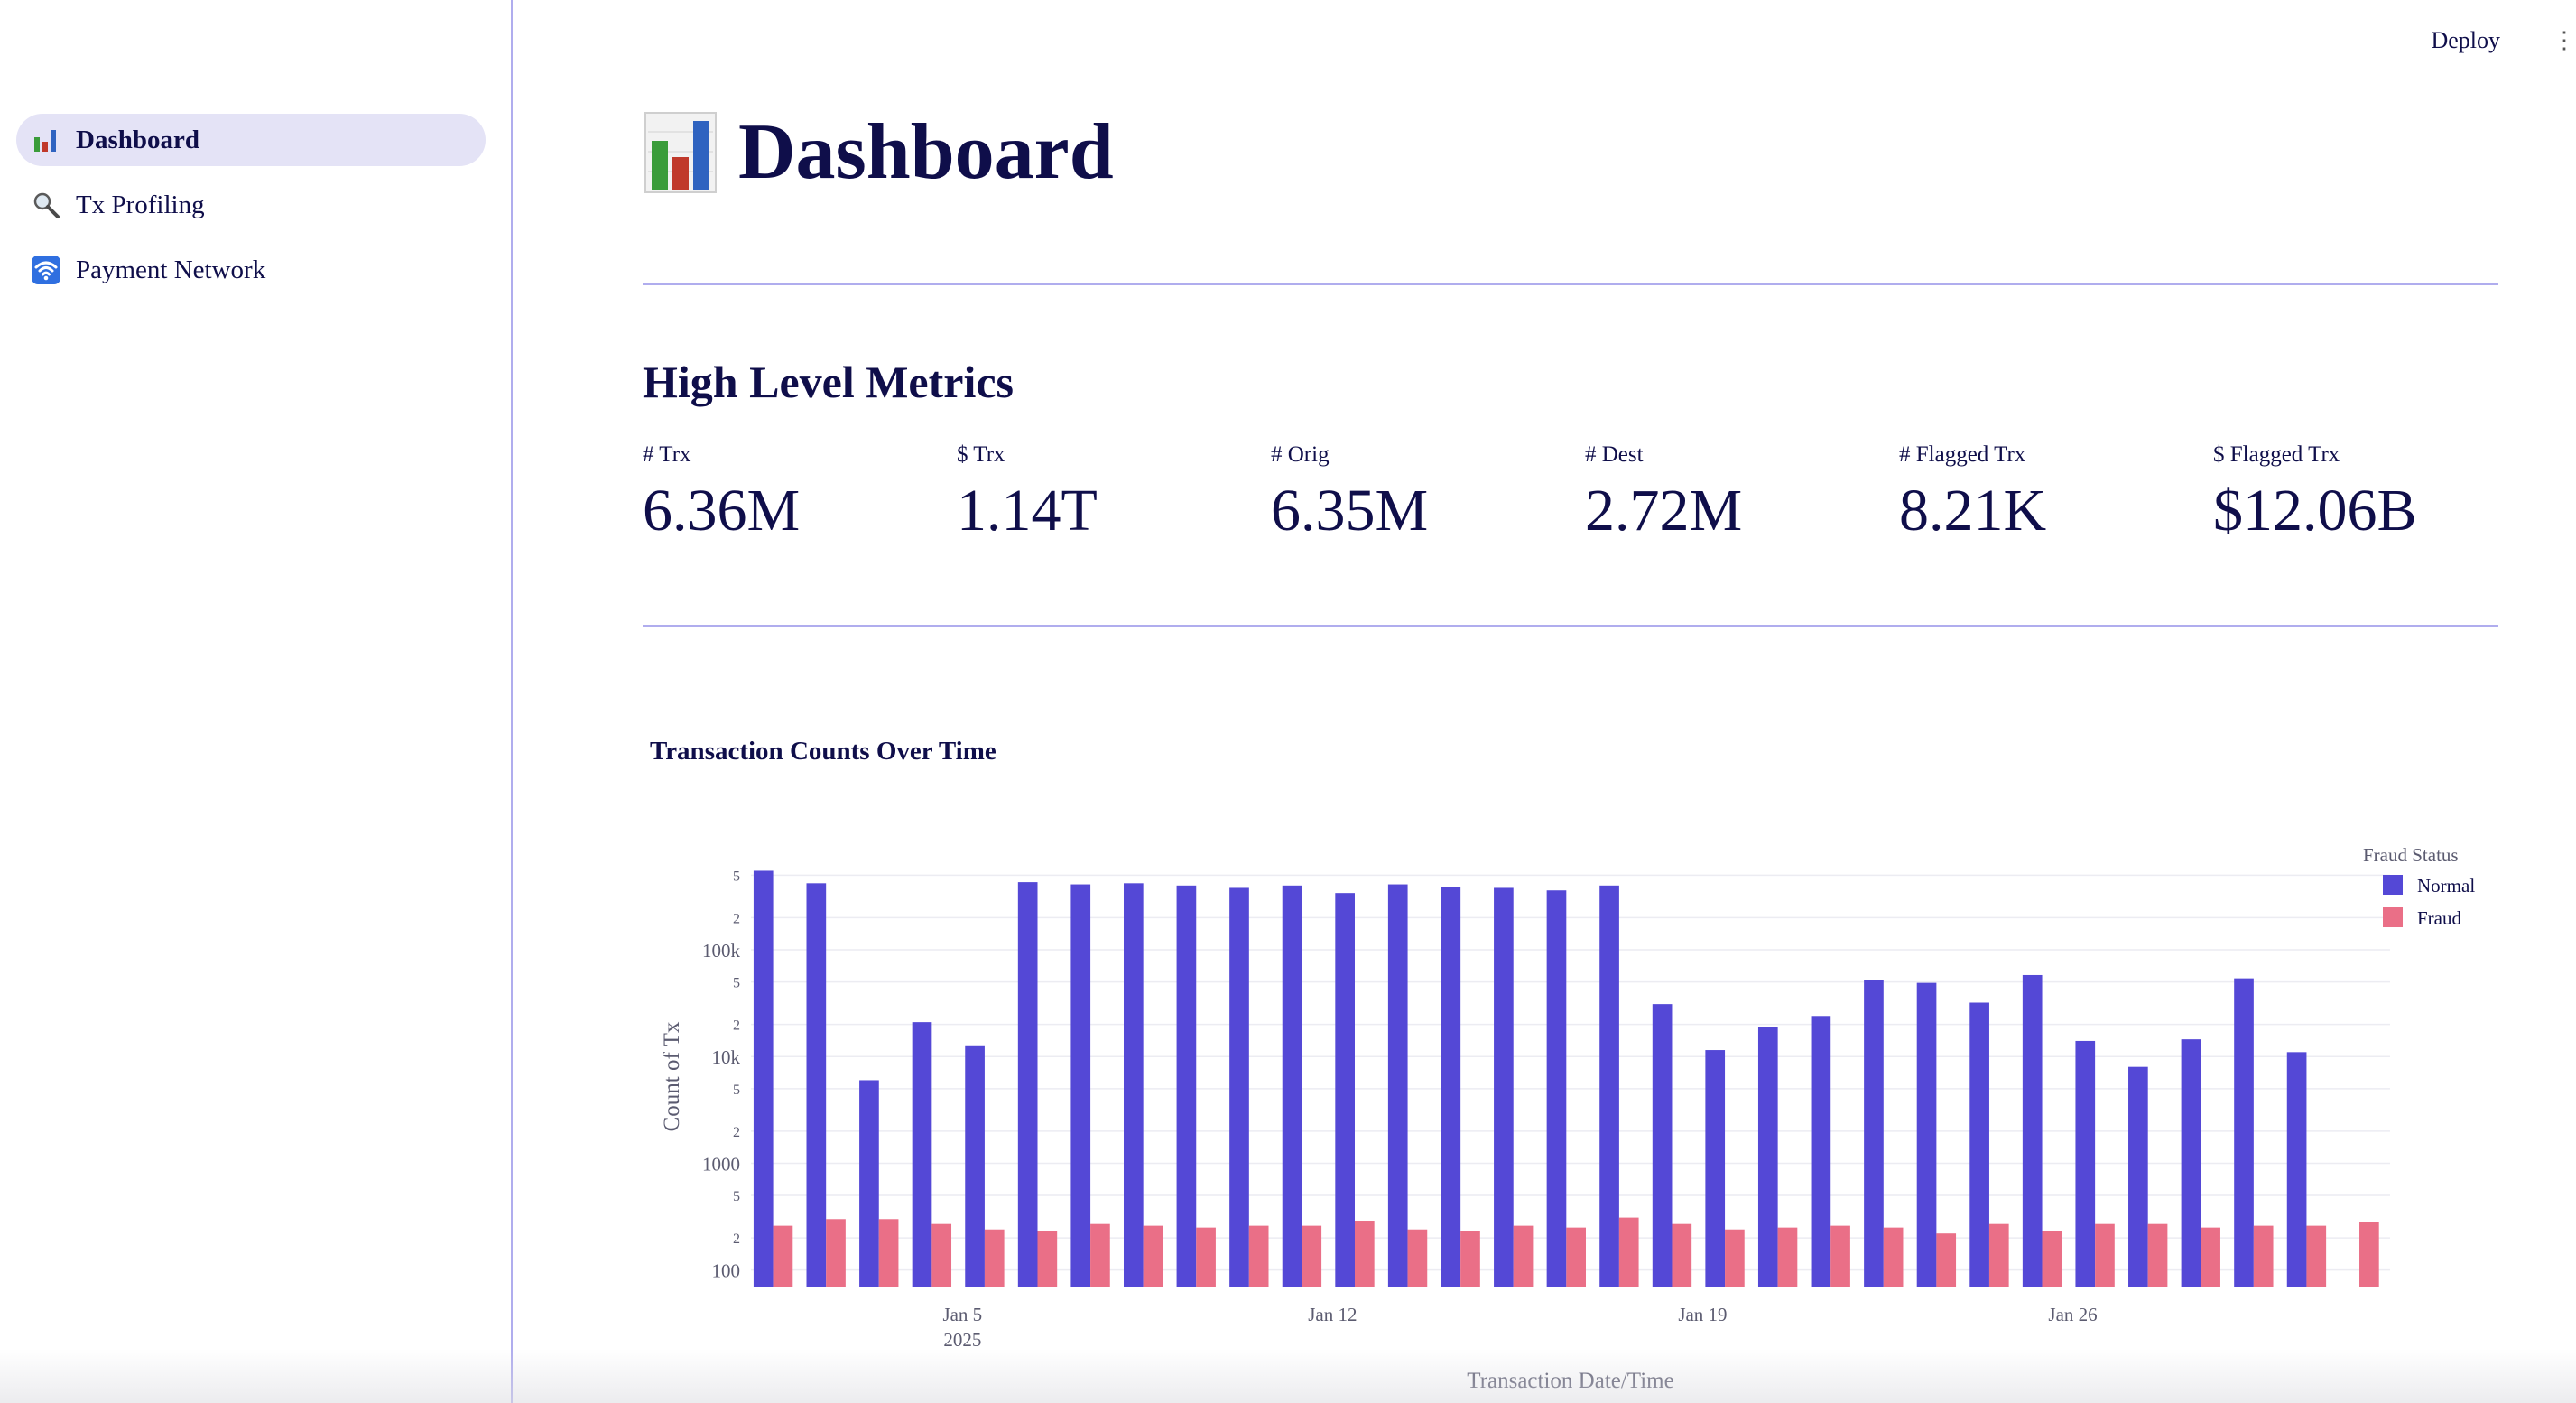 The width and height of the screenshot is (2576, 1403). Describe the element at coordinates (672, 1076) in the screenshot. I see `y-axis-label: Count of Tx` at that location.